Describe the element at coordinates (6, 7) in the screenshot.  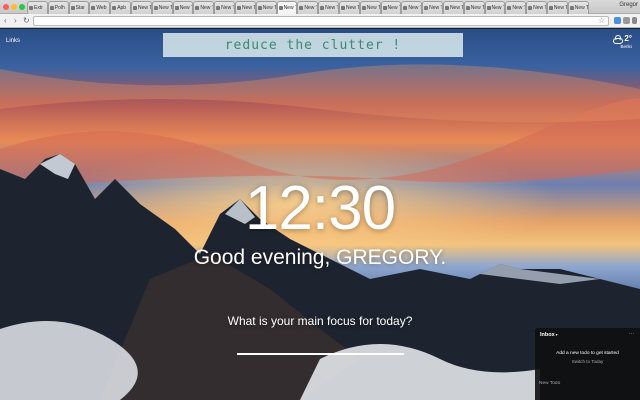
I see `close-window-button` at that location.